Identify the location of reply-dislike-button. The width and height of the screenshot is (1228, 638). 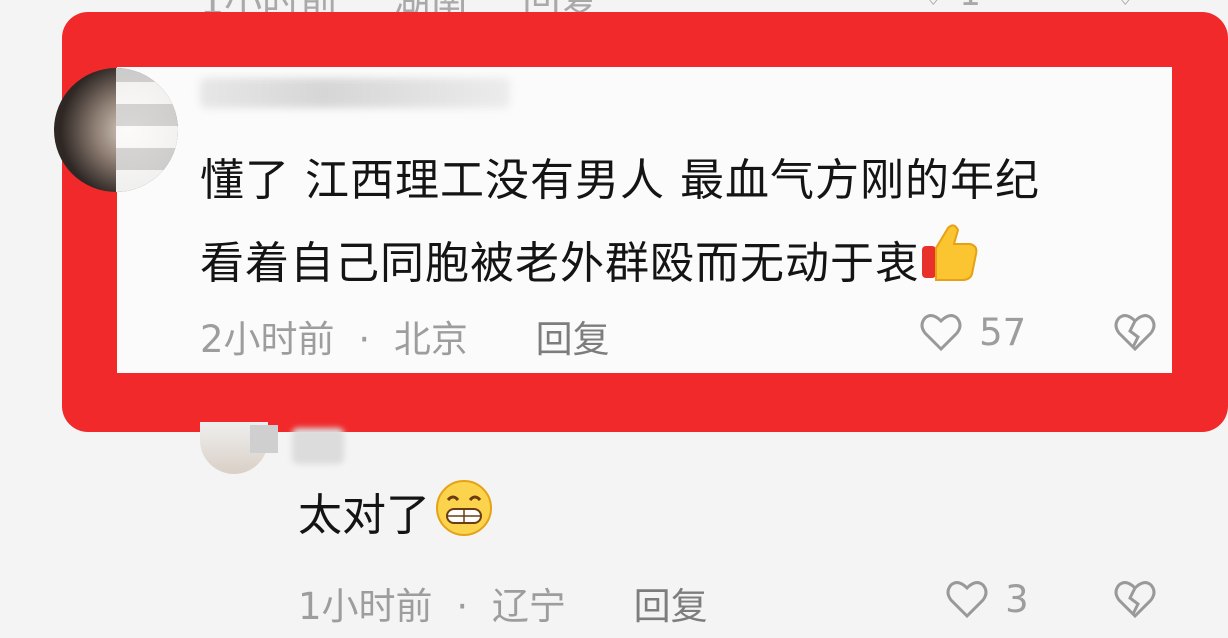
(1135, 599).